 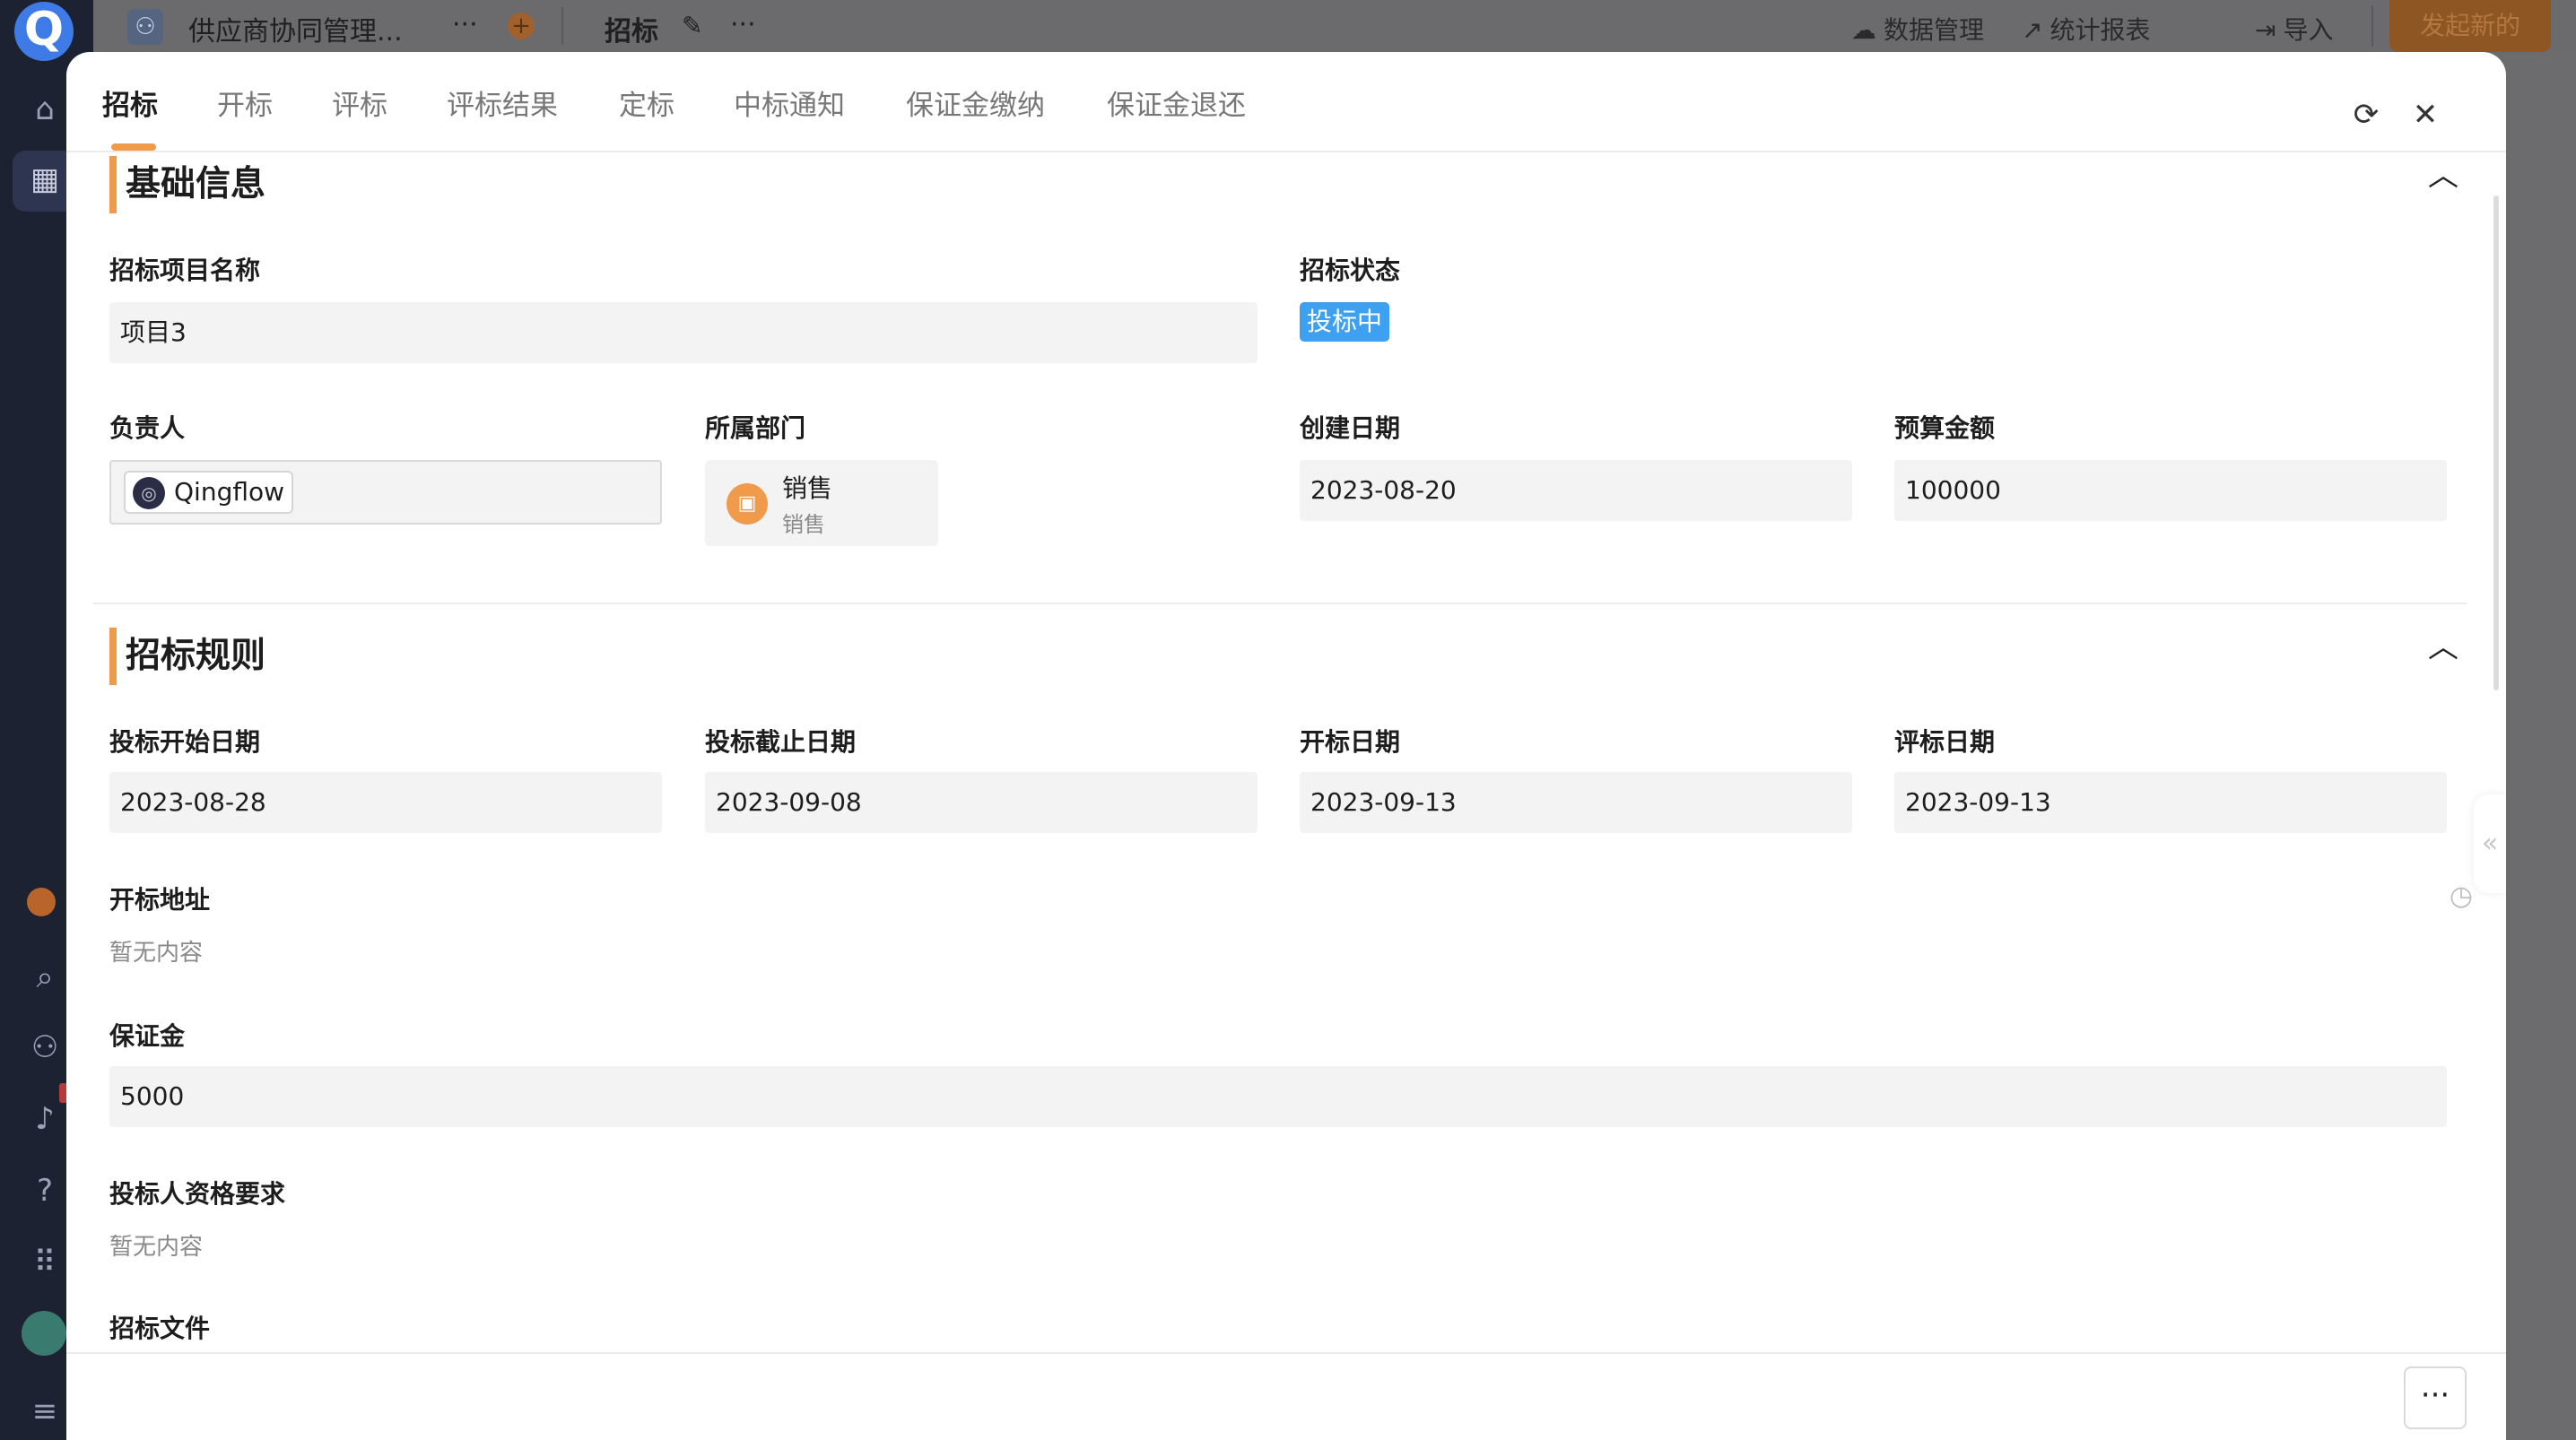 What do you see at coordinates (1176, 103) in the screenshot?
I see `tab-deposit-refund: 保证金退还` at bounding box center [1176, 103].